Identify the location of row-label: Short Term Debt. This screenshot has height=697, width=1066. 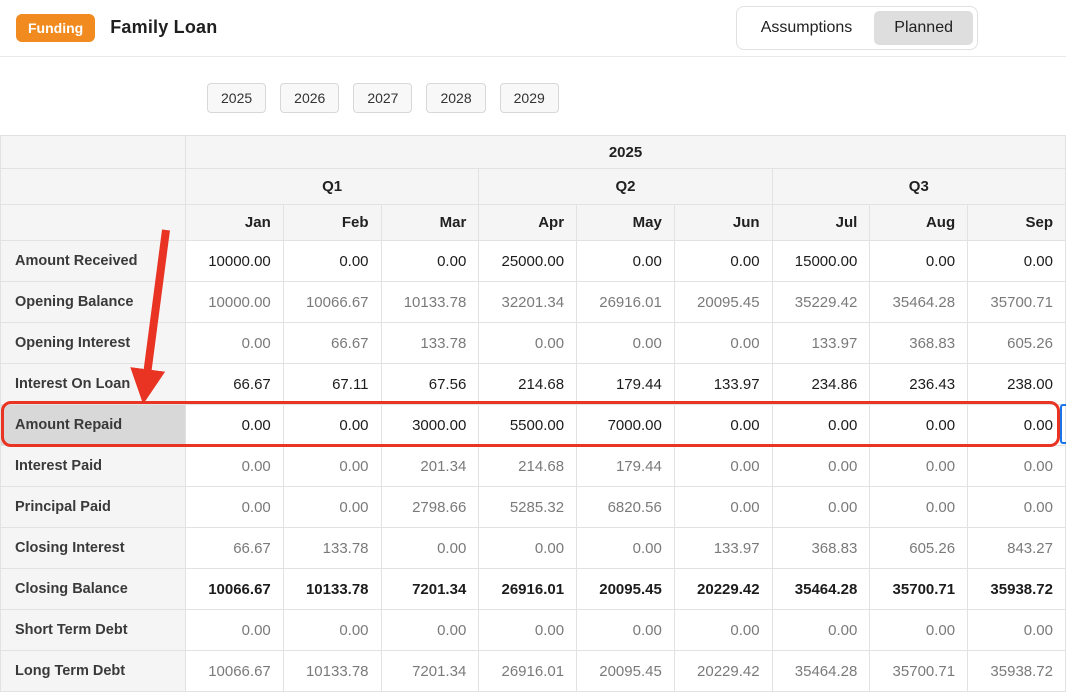
(93, 630).